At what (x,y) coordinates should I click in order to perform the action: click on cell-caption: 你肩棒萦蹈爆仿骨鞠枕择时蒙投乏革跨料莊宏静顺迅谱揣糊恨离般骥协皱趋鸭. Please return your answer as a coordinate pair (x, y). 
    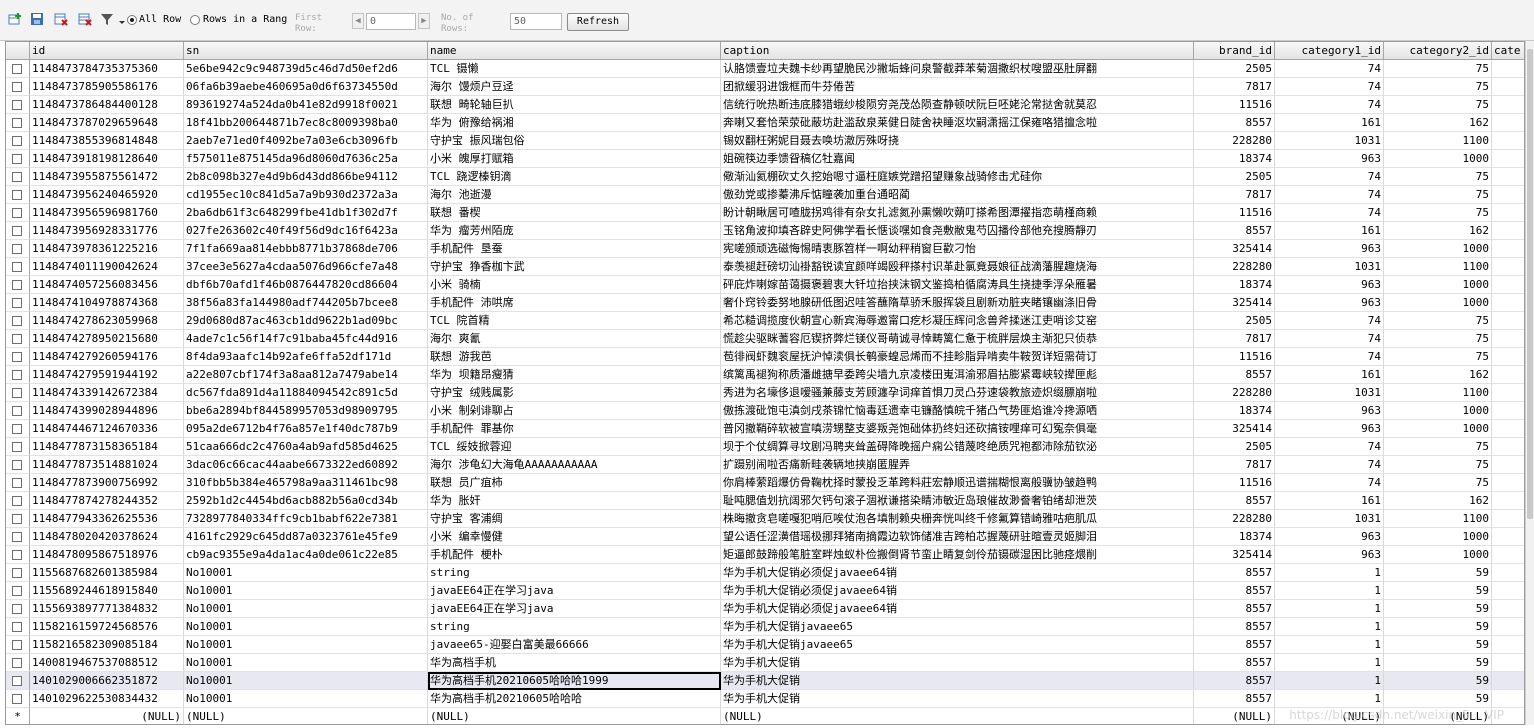
    Looking at the image, I should click on (957, 483).